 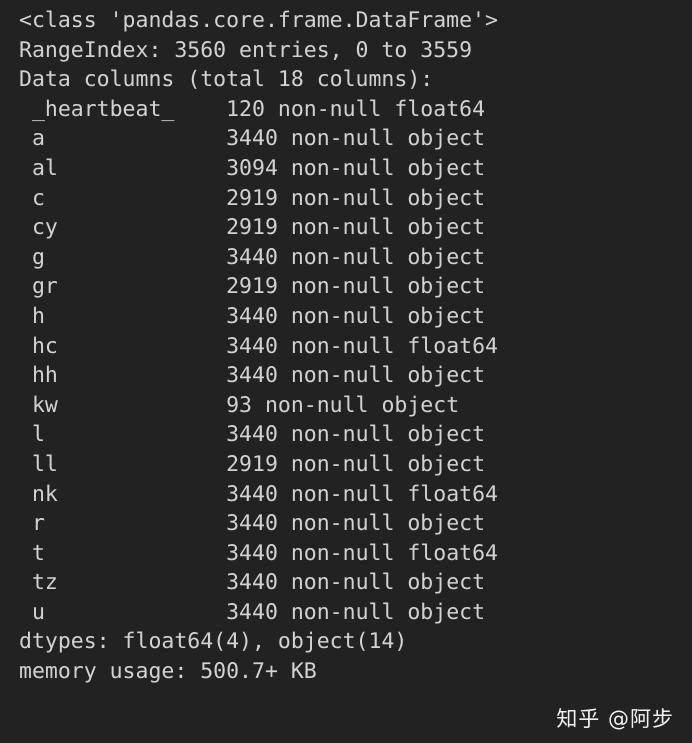 I want to click on column-info-row: h 3440 non-null object, so click(x=355, y=317).